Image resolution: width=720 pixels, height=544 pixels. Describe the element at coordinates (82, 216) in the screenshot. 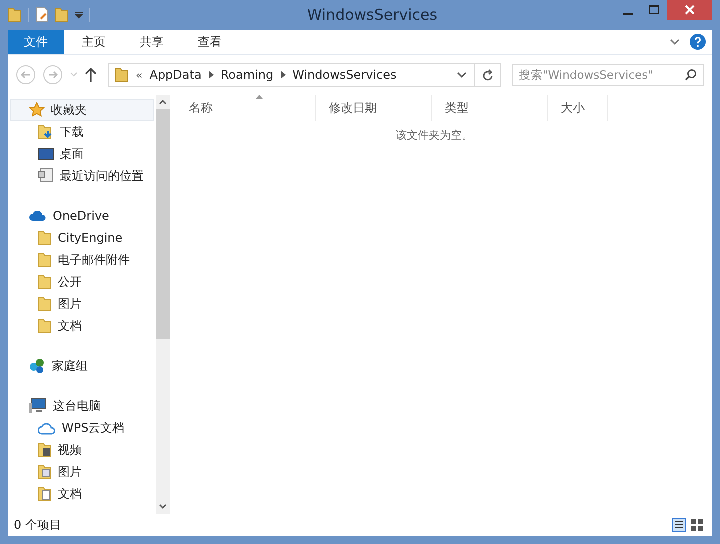

I see `nav-item: OneDrive` at that location.